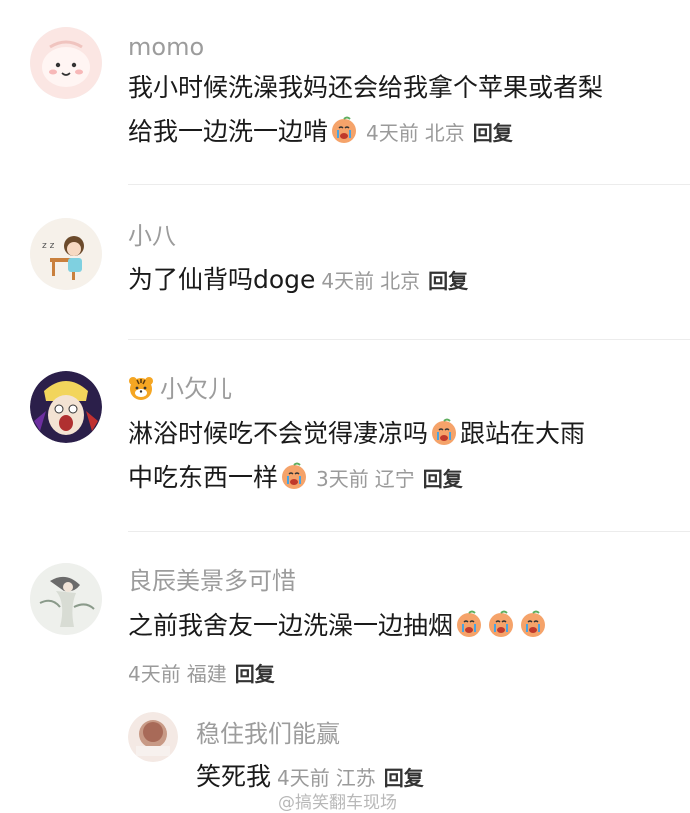 The width and height of the screenshot is (690, 813). Describe the element at coordinates (278, 433) in the screenshot. I see `comment-line-text: 淋浴时候吃不会觉得凄凉吗` at that location.